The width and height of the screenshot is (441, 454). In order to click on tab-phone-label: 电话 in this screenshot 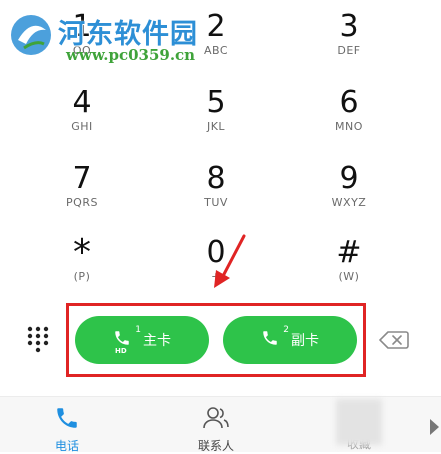, I will do `click(66, 446)`.